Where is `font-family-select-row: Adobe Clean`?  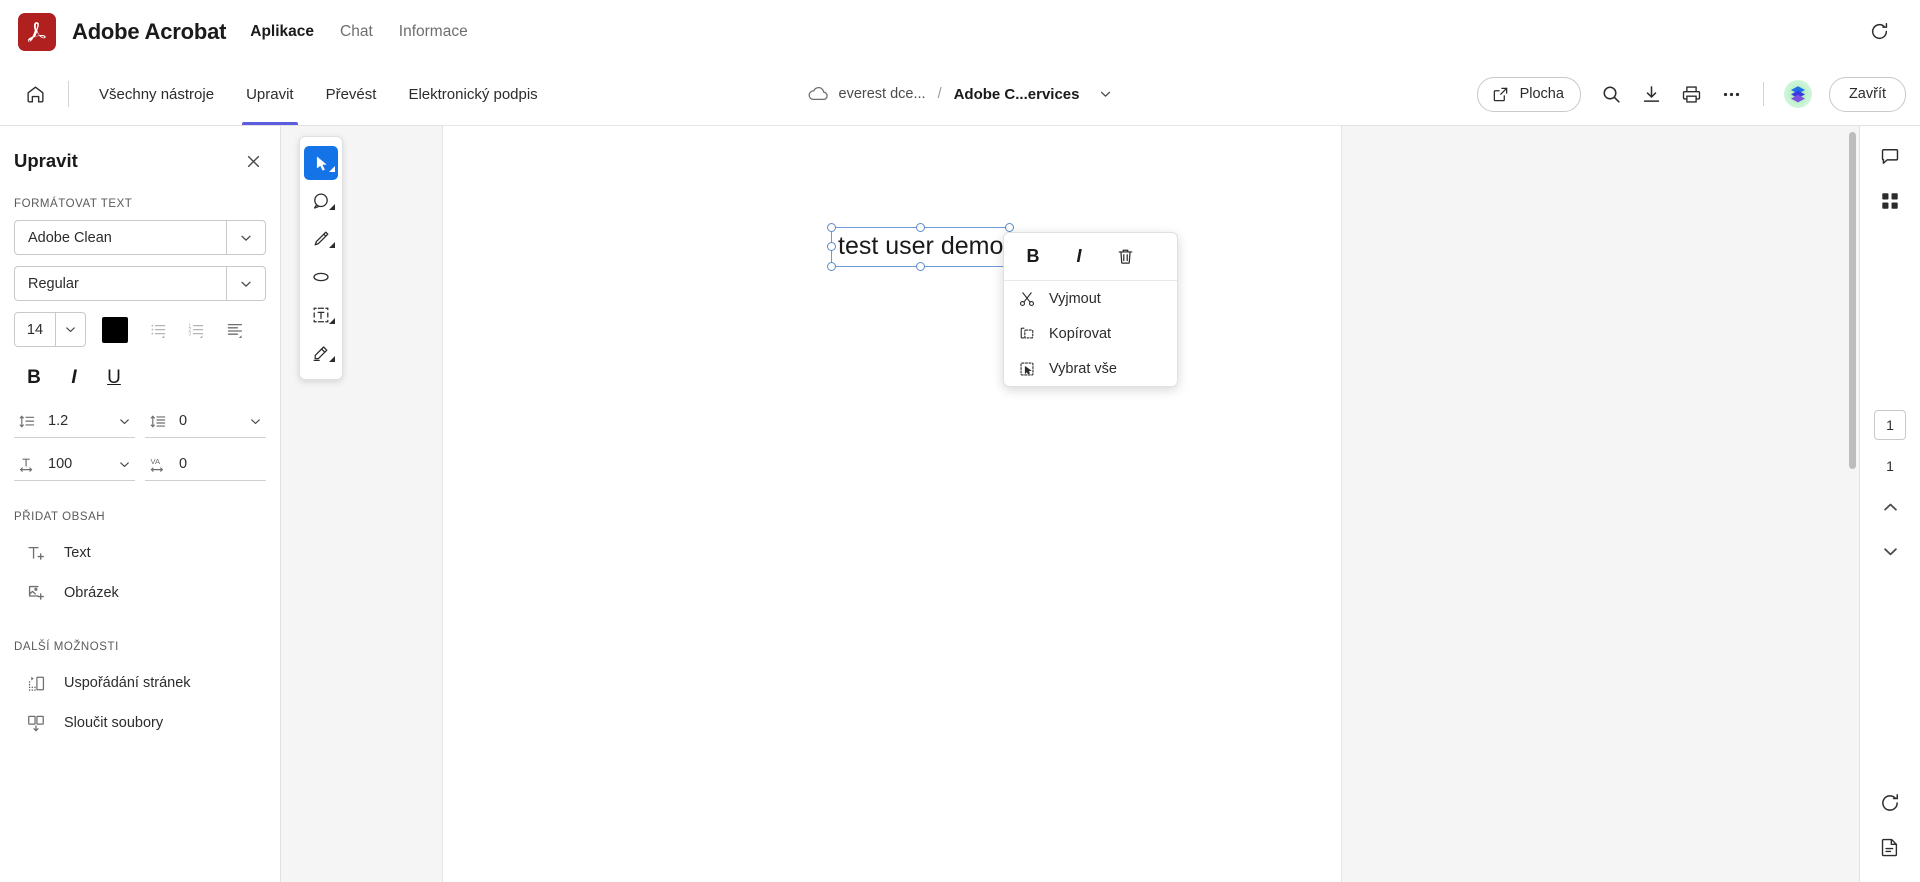 font-family-select-row: Adobe Clean is located at coordinates (140, 237).